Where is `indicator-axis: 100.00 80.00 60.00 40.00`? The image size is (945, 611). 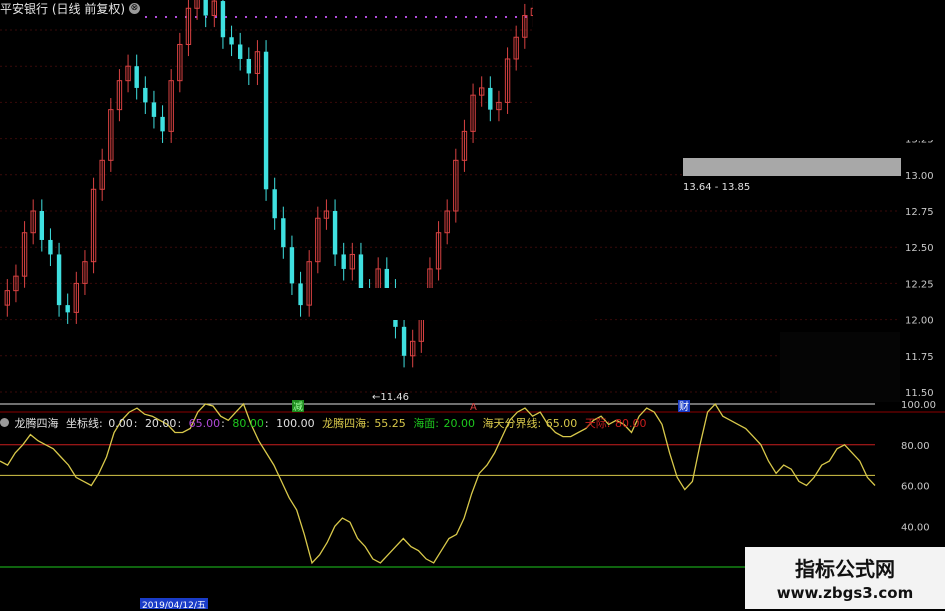 indicator-axis: 100.00 80.00 60.00 40.00 is located at coordinates (918, 466).